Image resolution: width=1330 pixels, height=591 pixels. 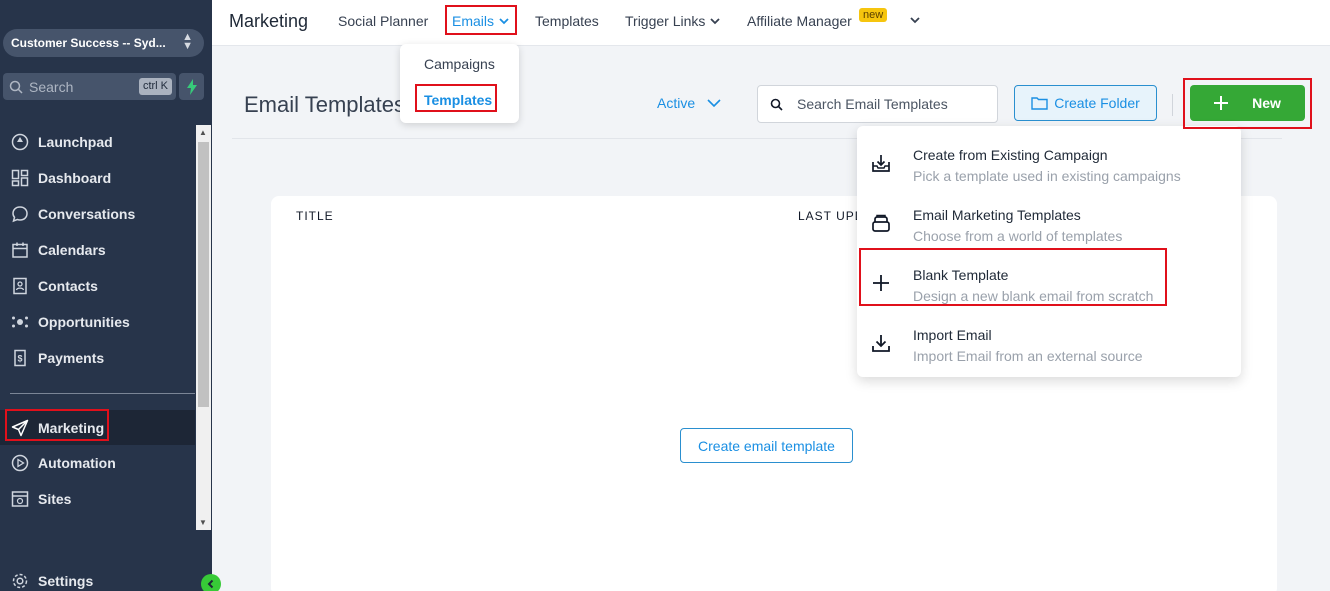 I want to click on collapse-sidebar-button, so click(x=211, y=582).